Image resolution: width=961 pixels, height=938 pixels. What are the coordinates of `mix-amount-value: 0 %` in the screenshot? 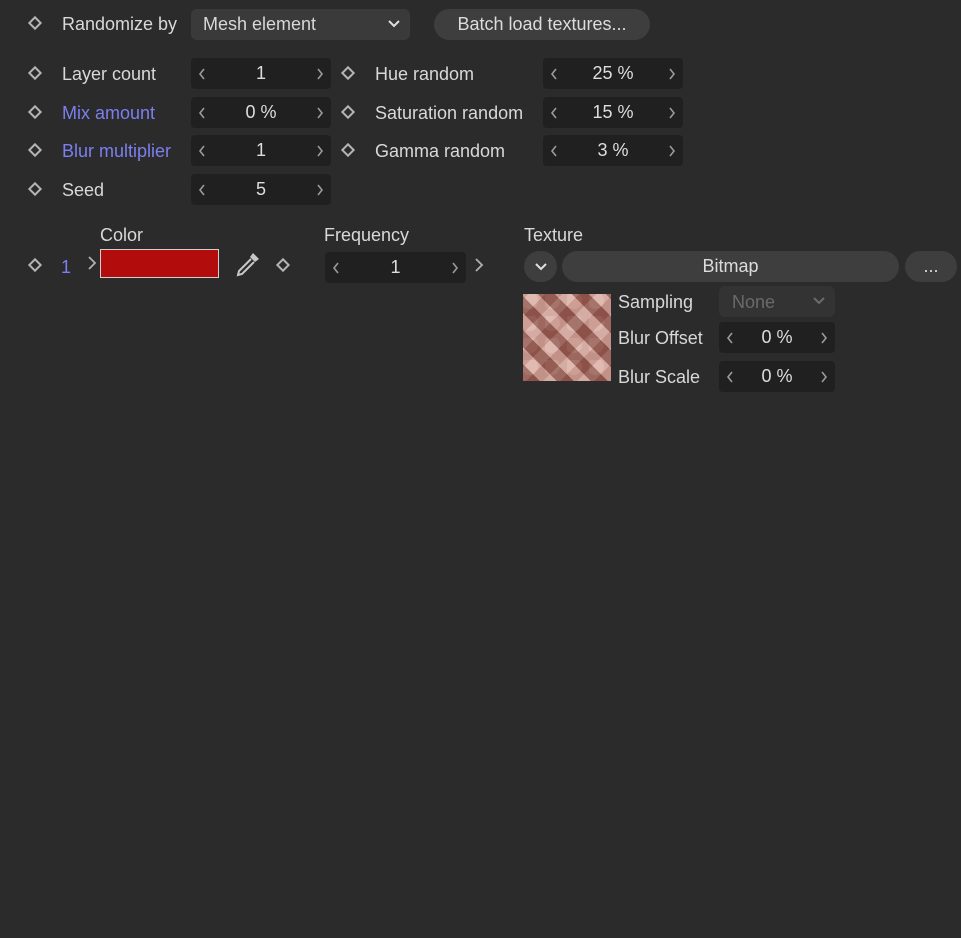 It's located at (261, 112).